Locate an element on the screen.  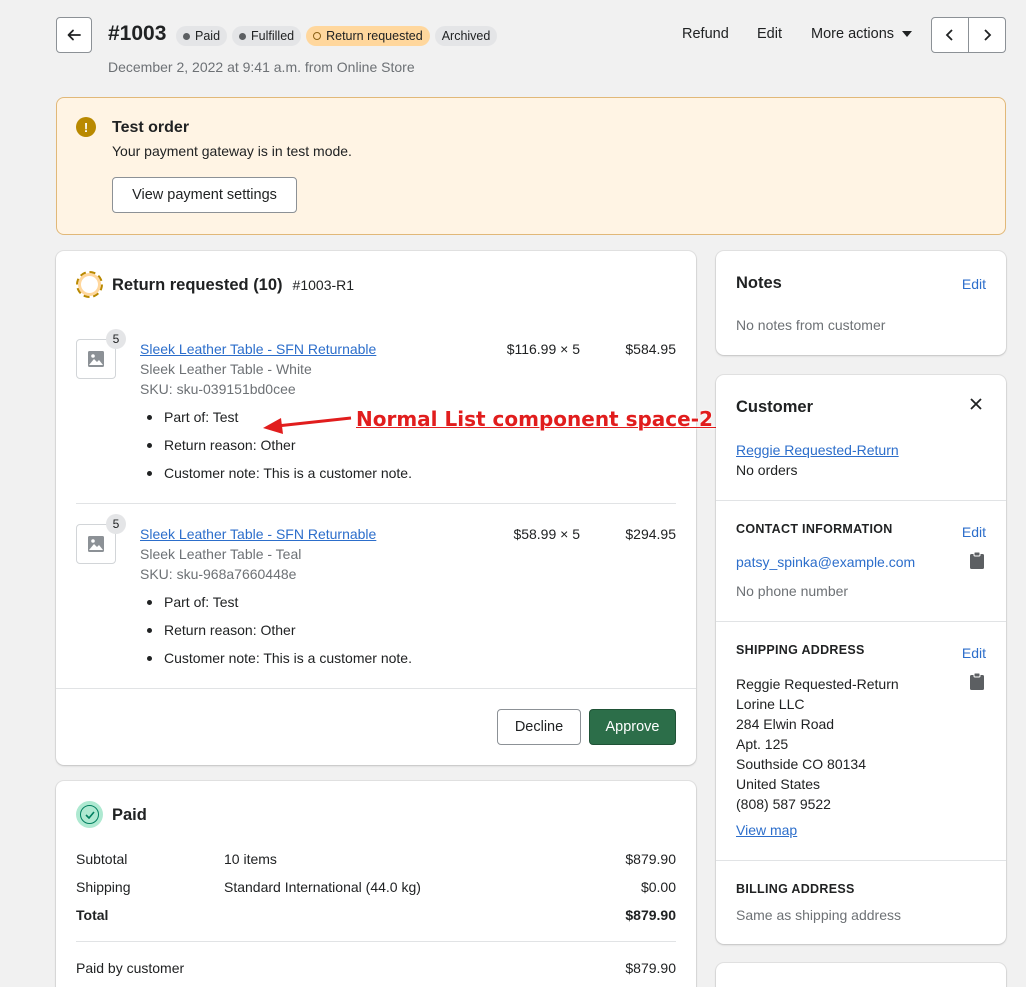
summary-desc: Standard International (44.0 kg) is located at coordinates (322, 887).